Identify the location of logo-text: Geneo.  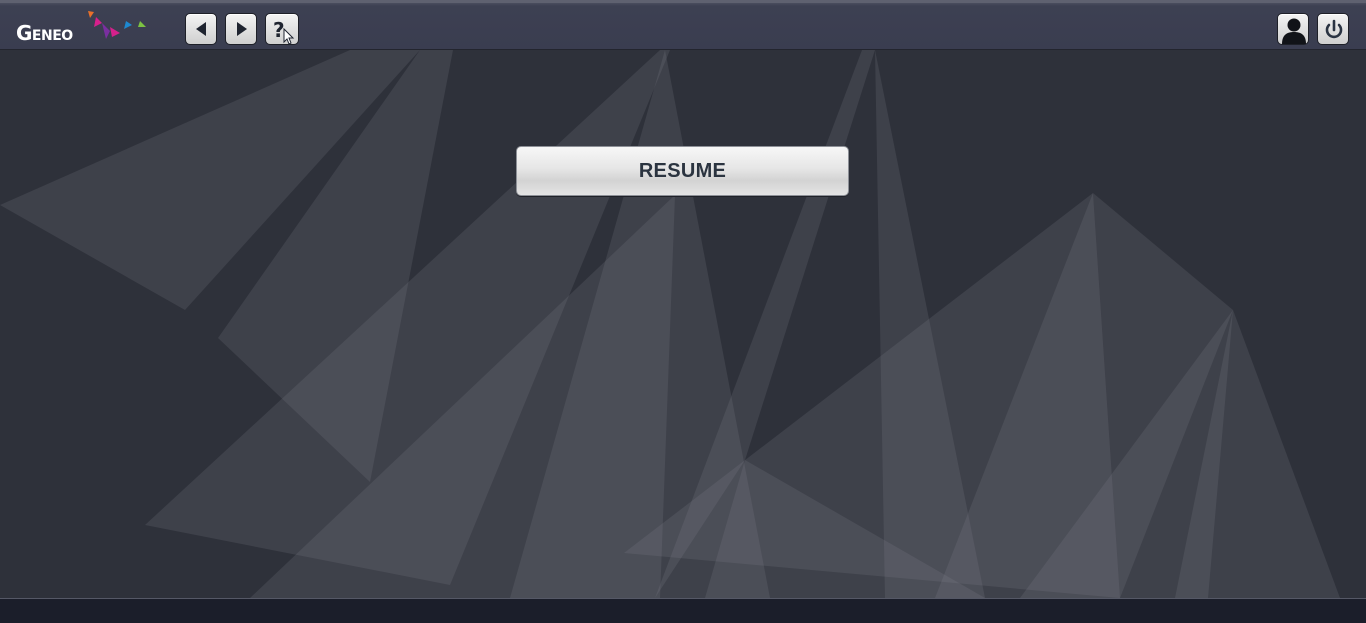
(44, 33).